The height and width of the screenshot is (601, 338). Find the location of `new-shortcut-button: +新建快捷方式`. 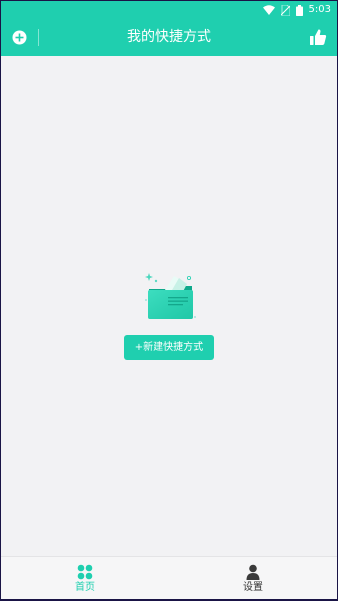

new-shortcut-button: +新建快捷方式 is located at coordinates (169, 347).